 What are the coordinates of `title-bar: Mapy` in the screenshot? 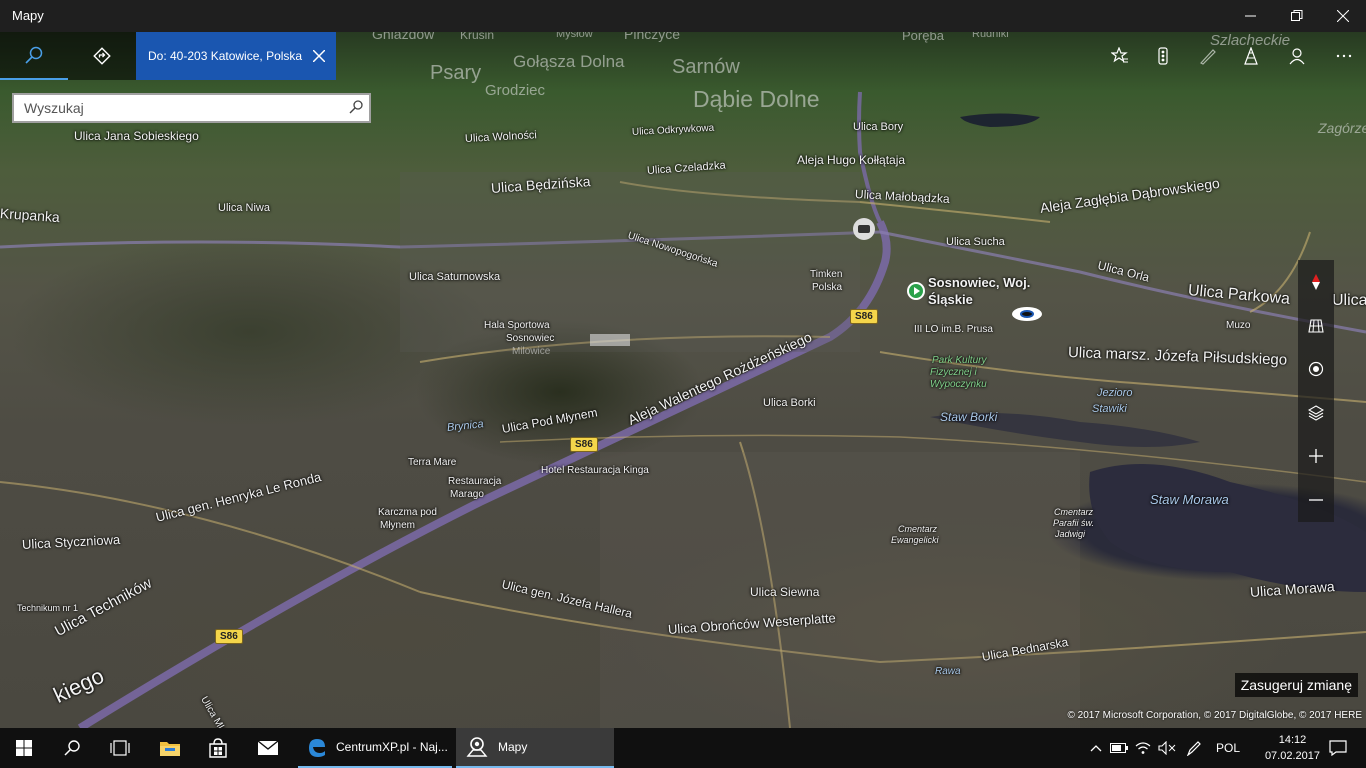 It's located at (683, 16).